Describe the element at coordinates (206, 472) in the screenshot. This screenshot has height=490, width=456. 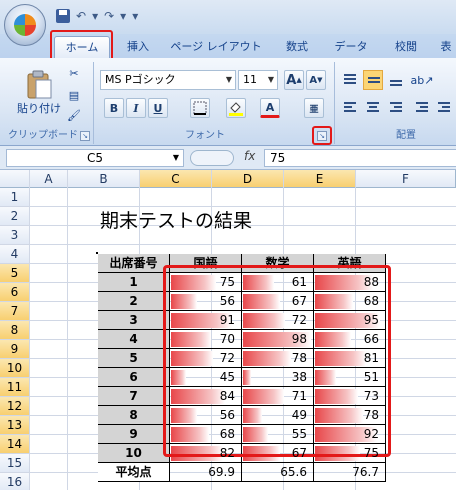
I see `average-cell: 69.9` at that location.